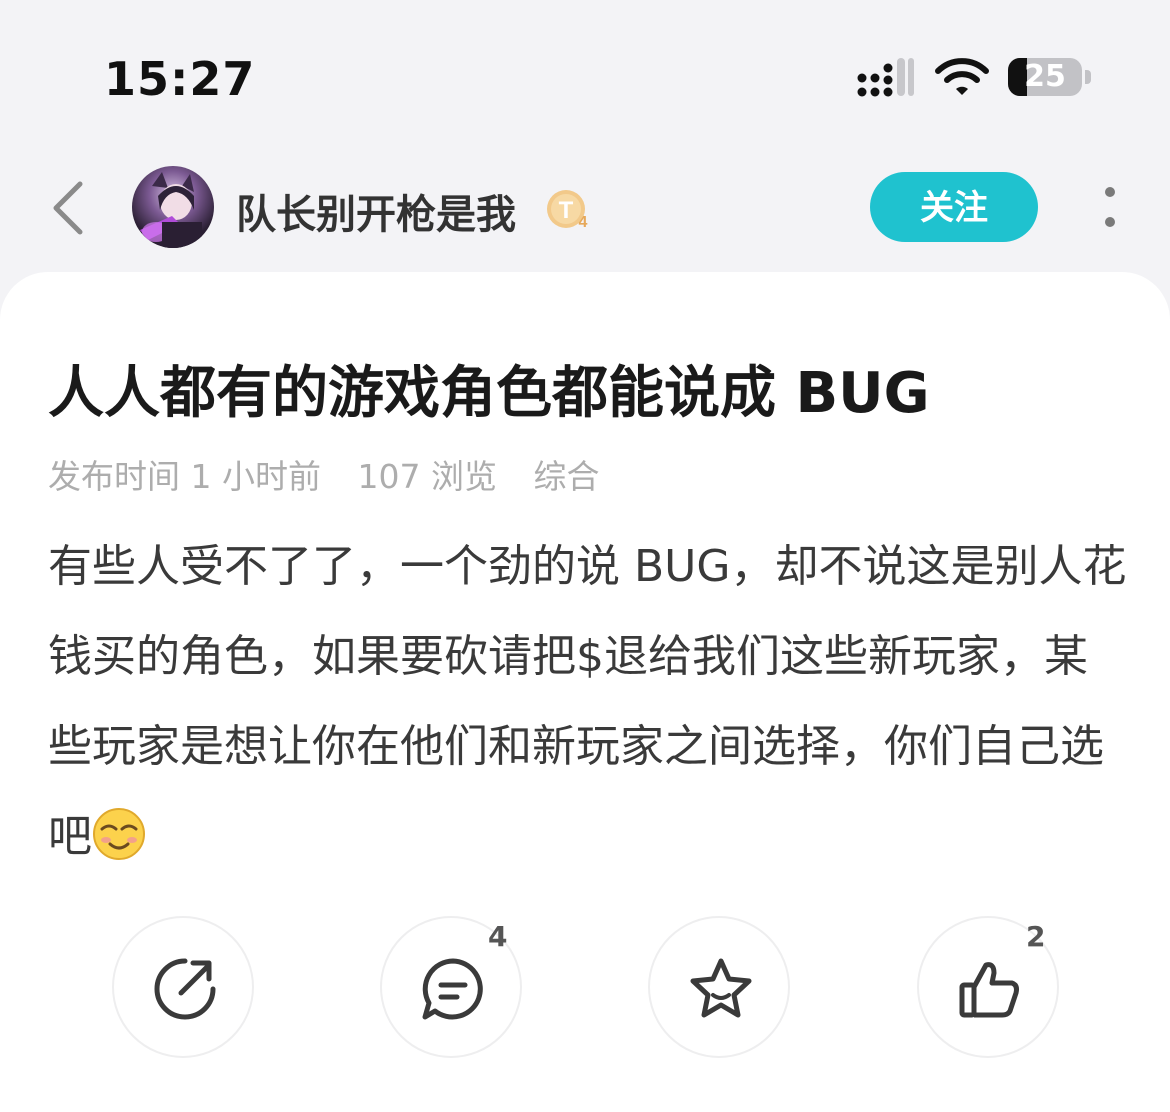 This screenshot has height=1112, width=1170. Describe the element at coordinates (962, 76) in the screenshot. I see `wifi-icon` at that location.